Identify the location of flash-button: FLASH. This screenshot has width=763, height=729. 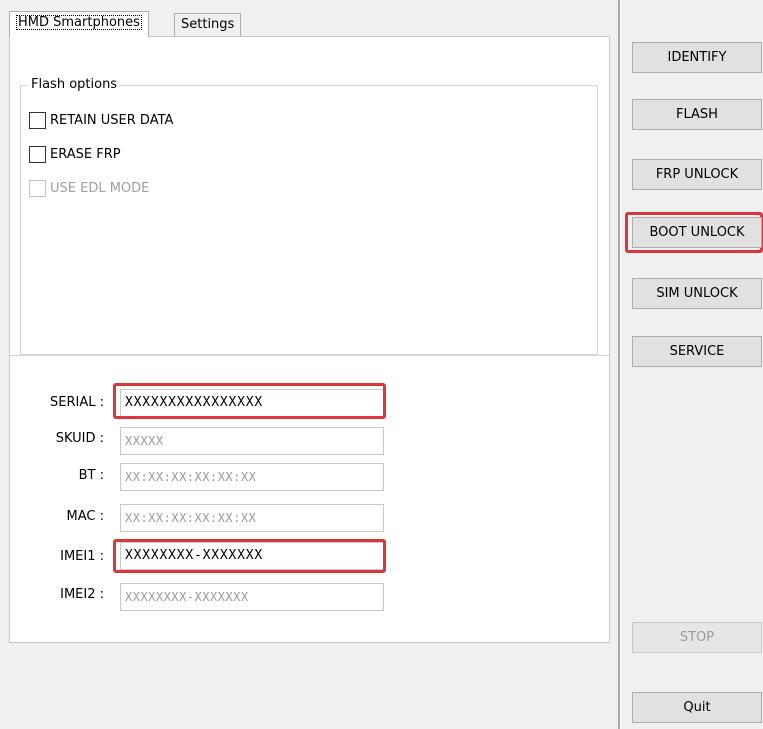
(697, 114).